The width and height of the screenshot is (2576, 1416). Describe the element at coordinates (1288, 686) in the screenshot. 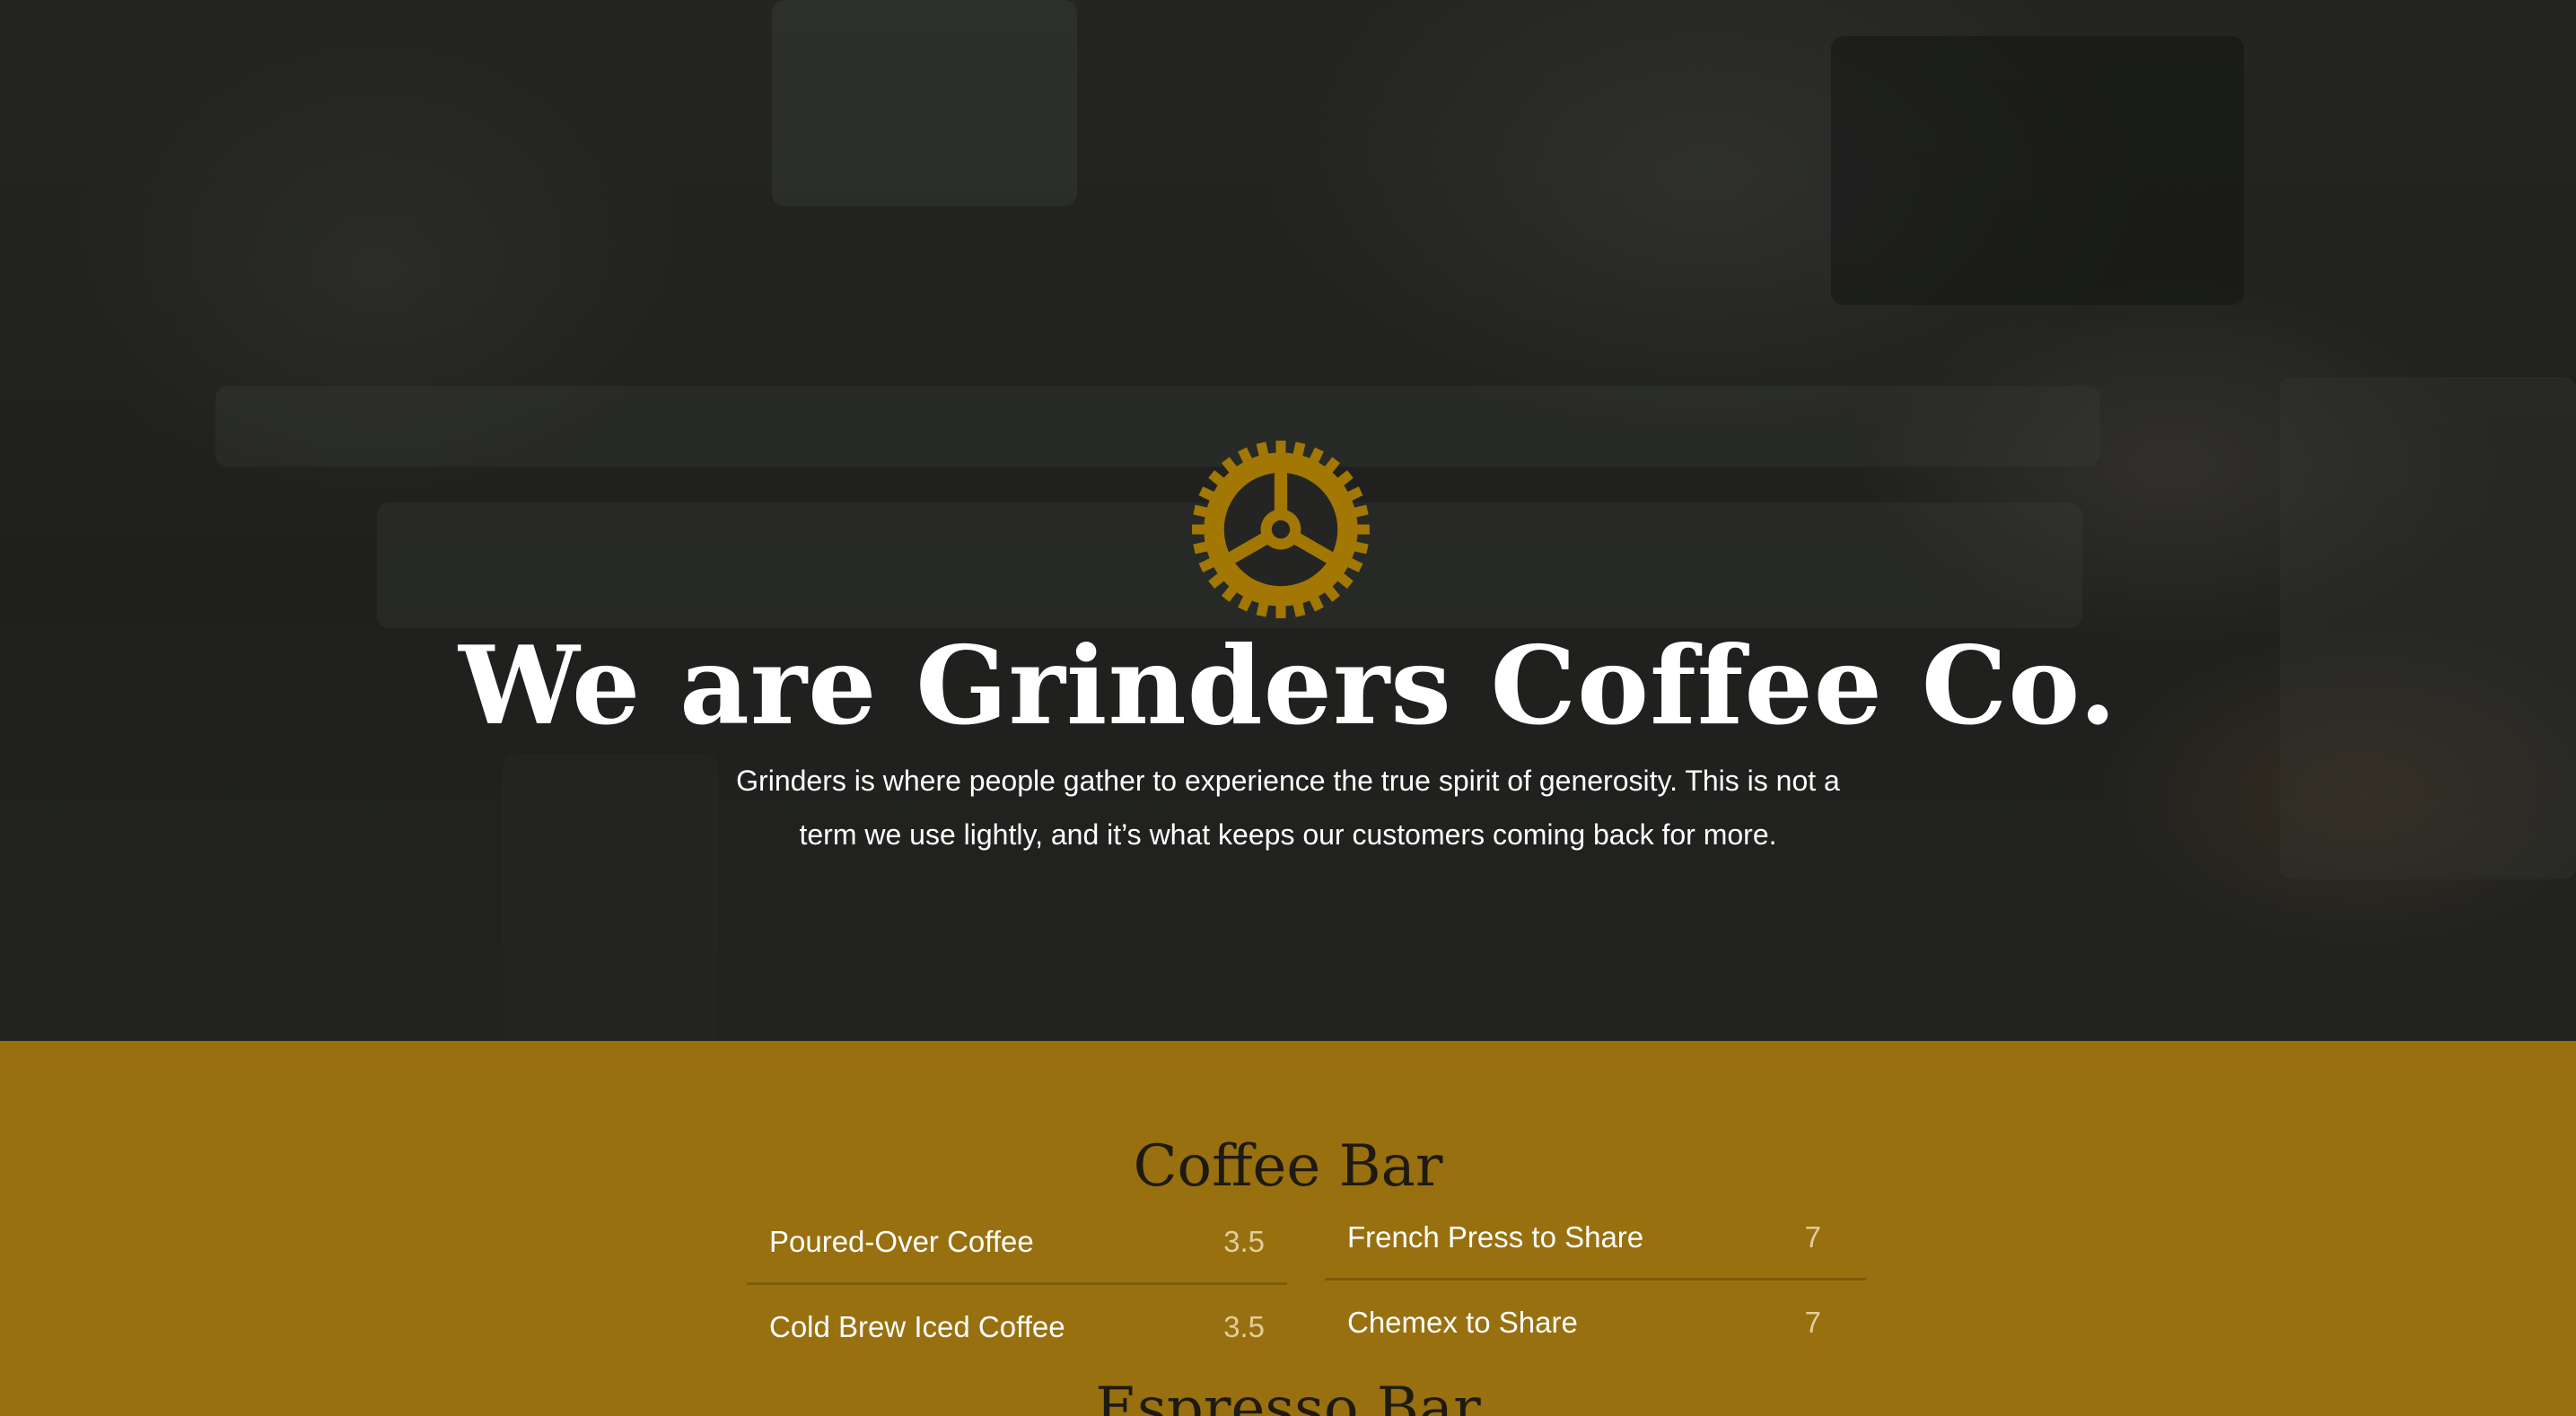

I see `page-title: We are Grinders Coffee Co.` at that location.